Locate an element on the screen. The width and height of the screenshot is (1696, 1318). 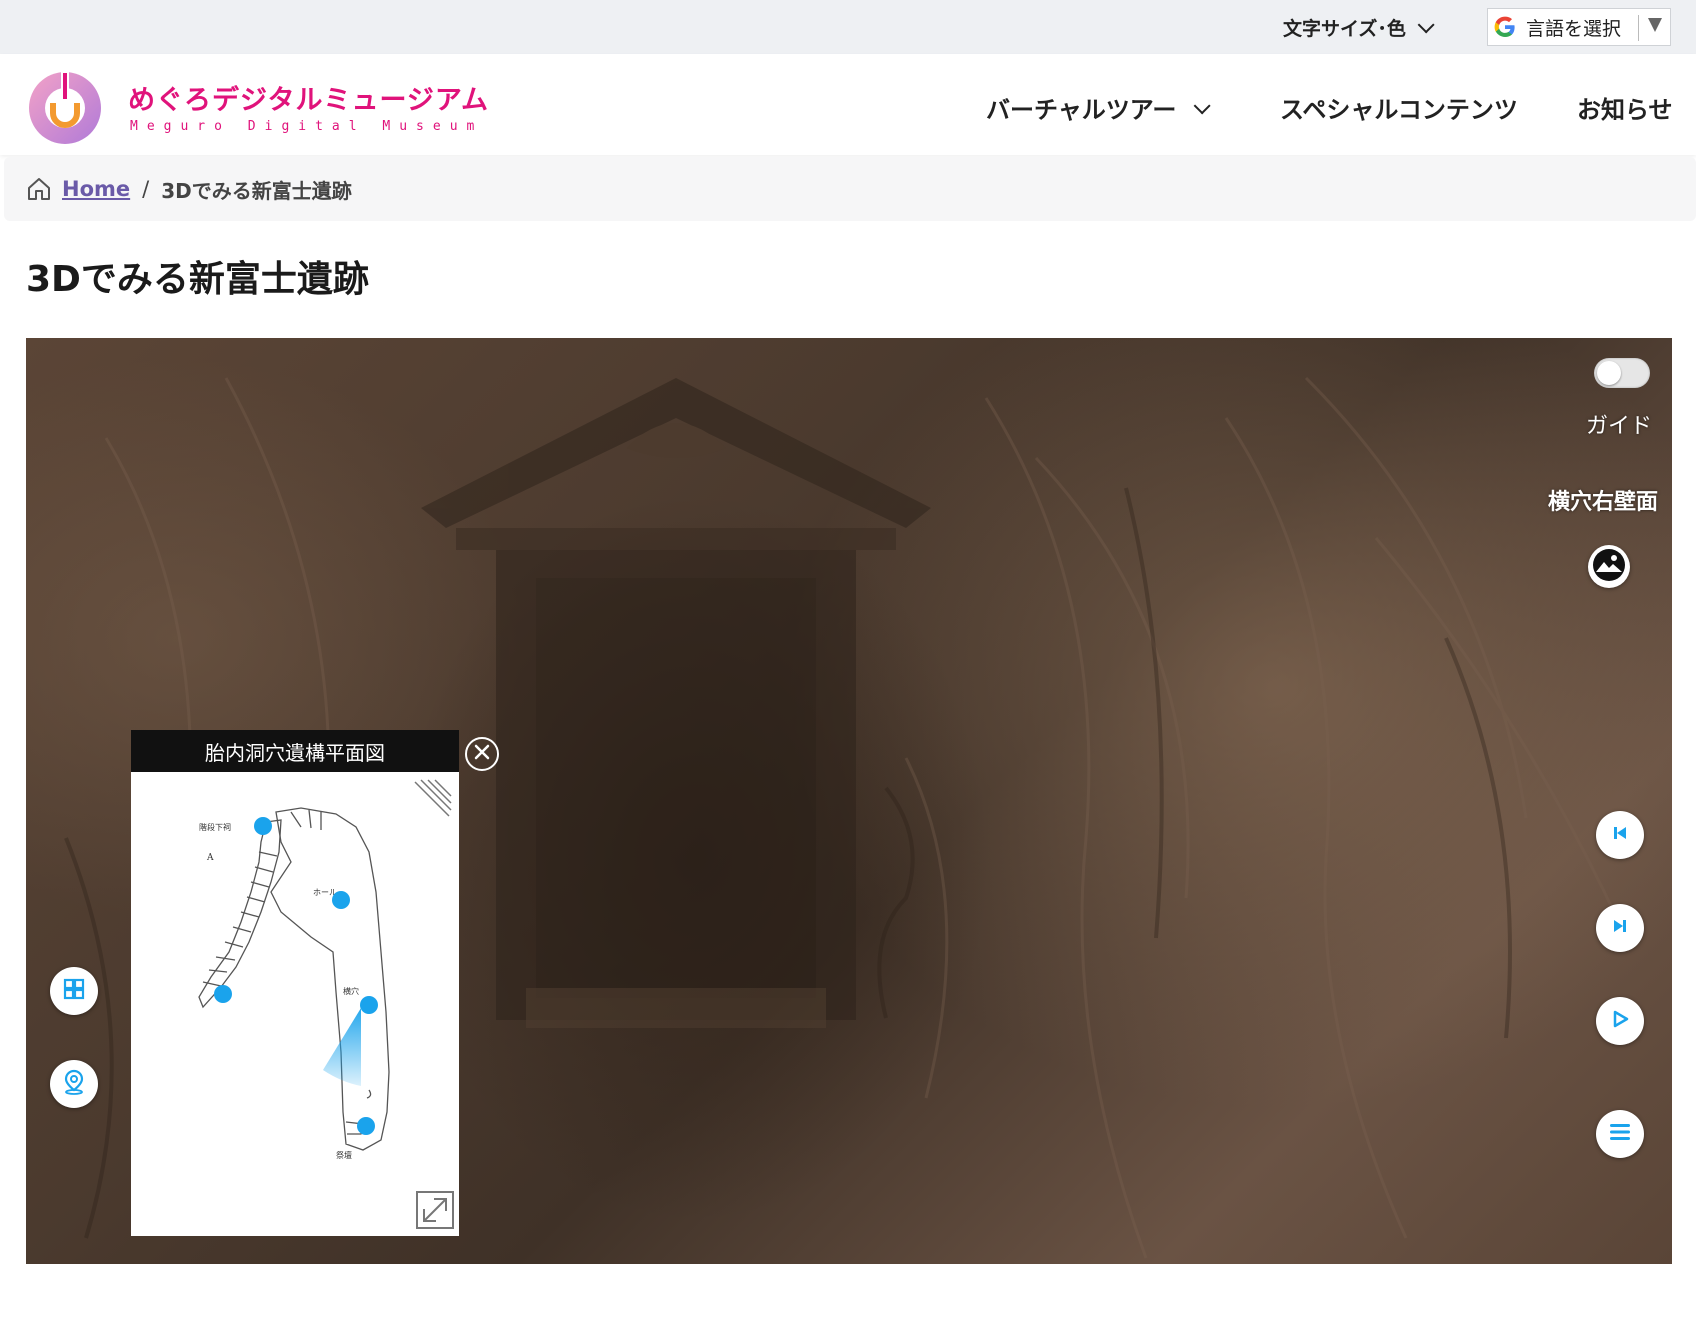
skip-previous-icon is located at coordinates (1620, 835).